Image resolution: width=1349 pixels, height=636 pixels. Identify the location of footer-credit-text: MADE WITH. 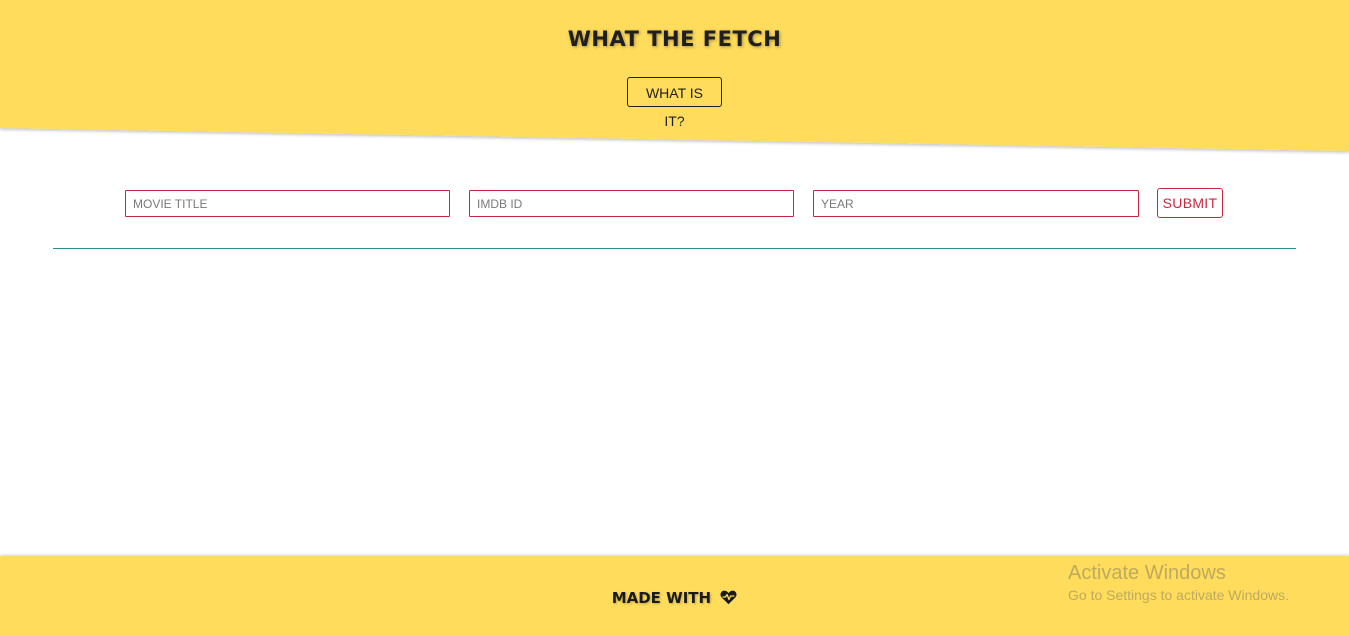
(661, 598).